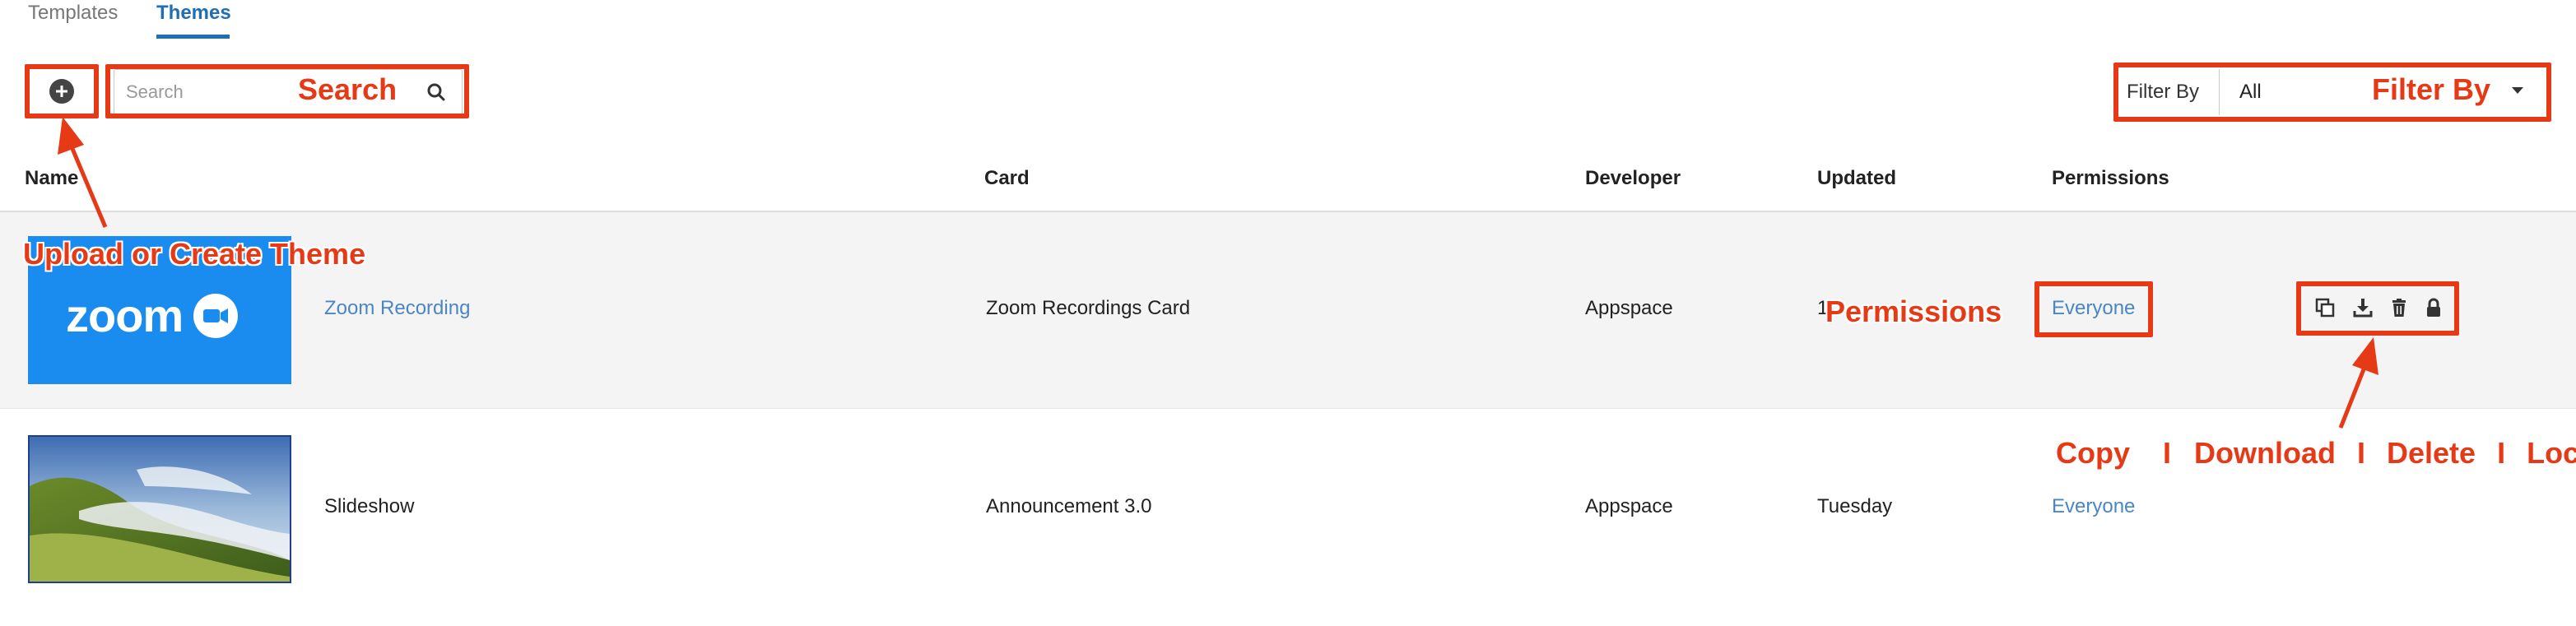  Describe the element at coordinates (73, 13) in the screenshot. I see `tab-templates: Templates` at that location.